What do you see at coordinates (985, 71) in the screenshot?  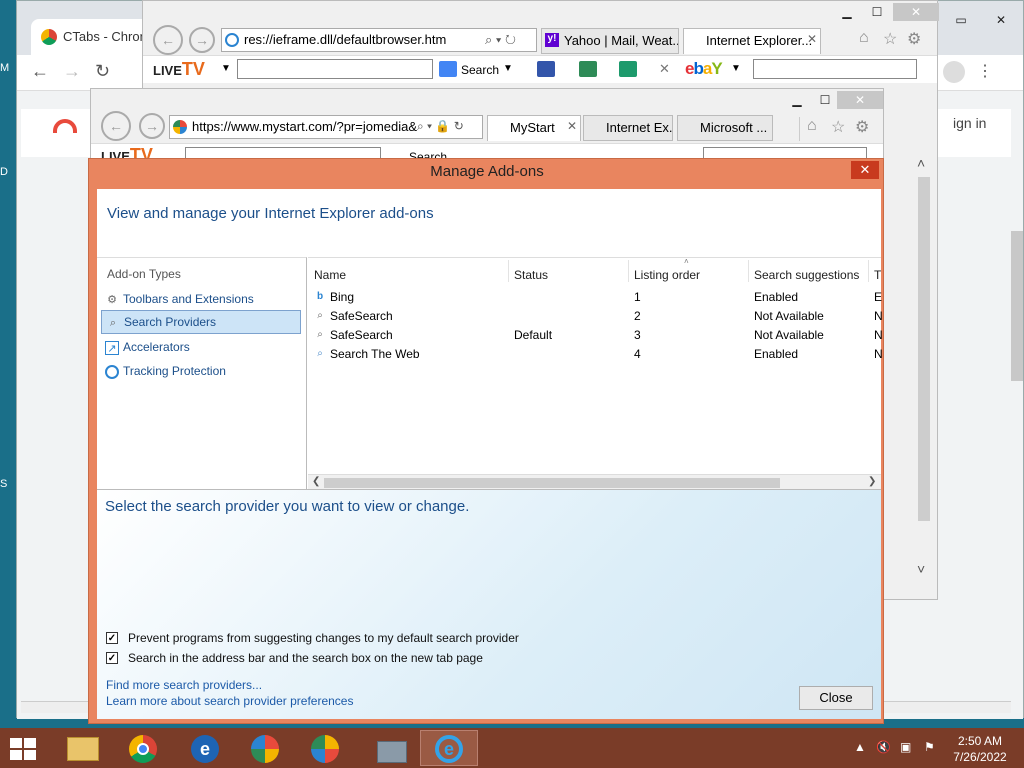 I see `more-menu-icon: ⋮` at bounding box center [985, 71].